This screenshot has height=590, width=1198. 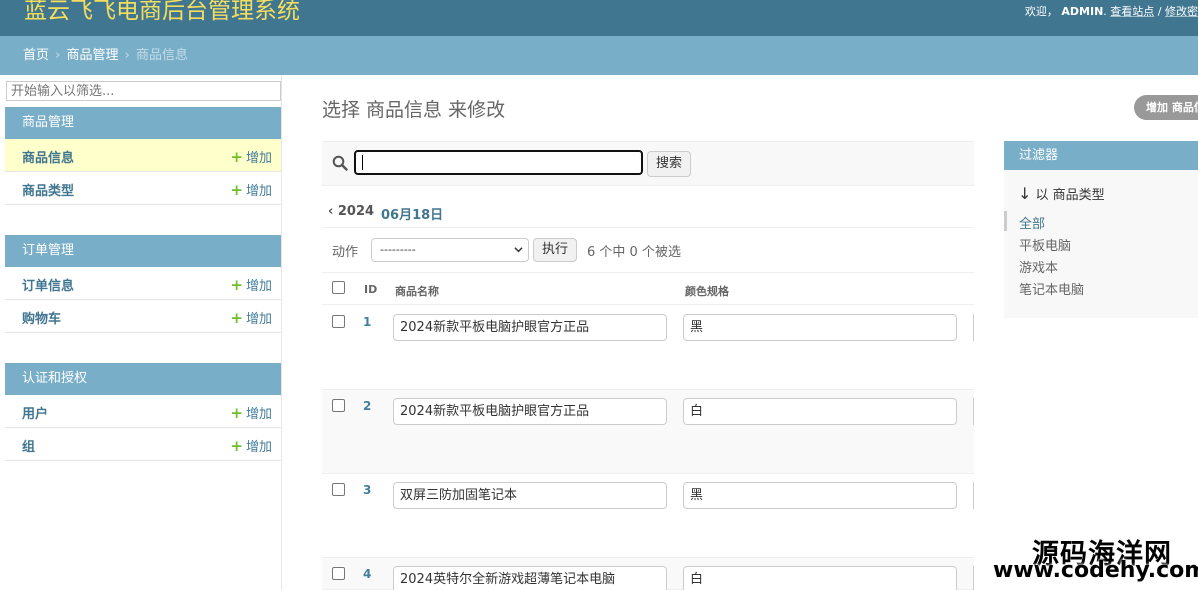 I want to click on sidebar-item-groups: 组 + 增加, so click(x=143, y=444).